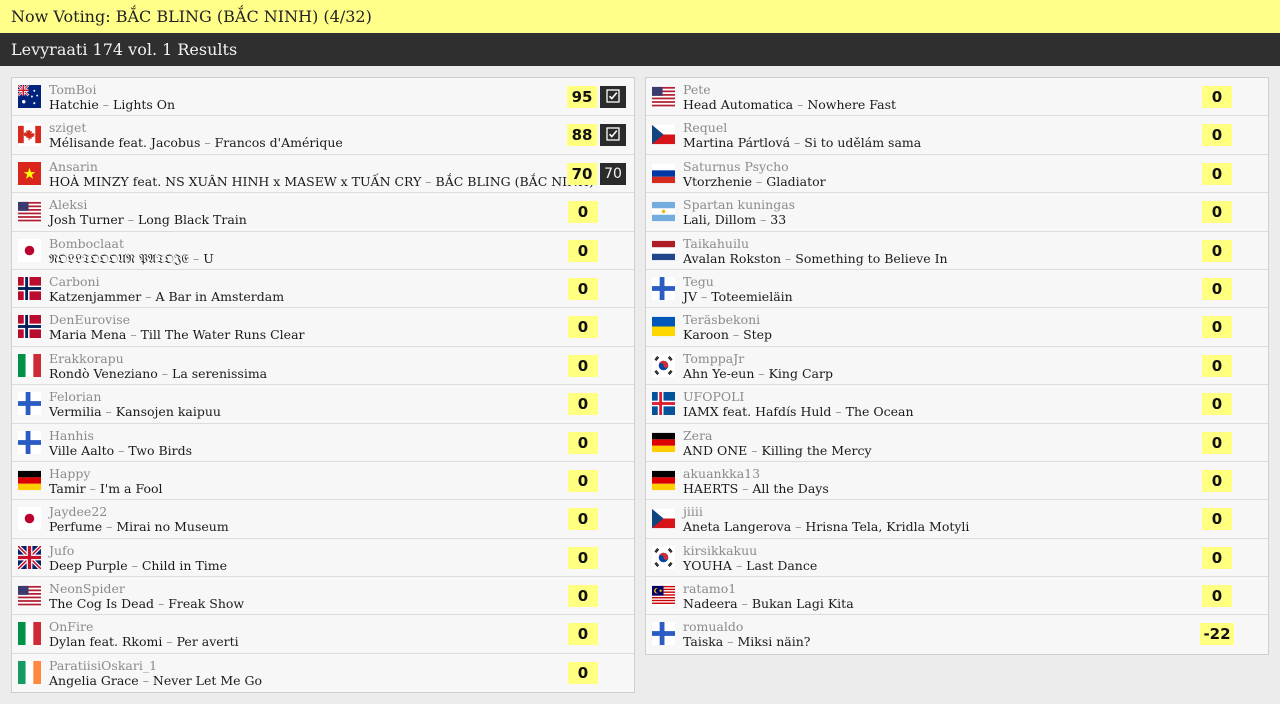 This screenshot has height=704, width=1280. Describe the element at coordinates (722, 473) in the screenshot. I see `voter-name: akuankka13` at that location.